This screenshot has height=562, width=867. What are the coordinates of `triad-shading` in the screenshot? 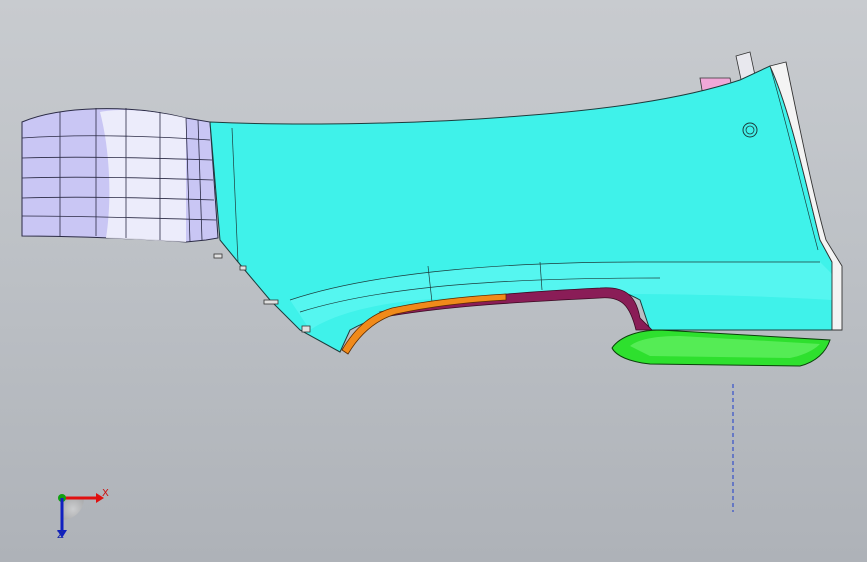 It's located at (73, 509).